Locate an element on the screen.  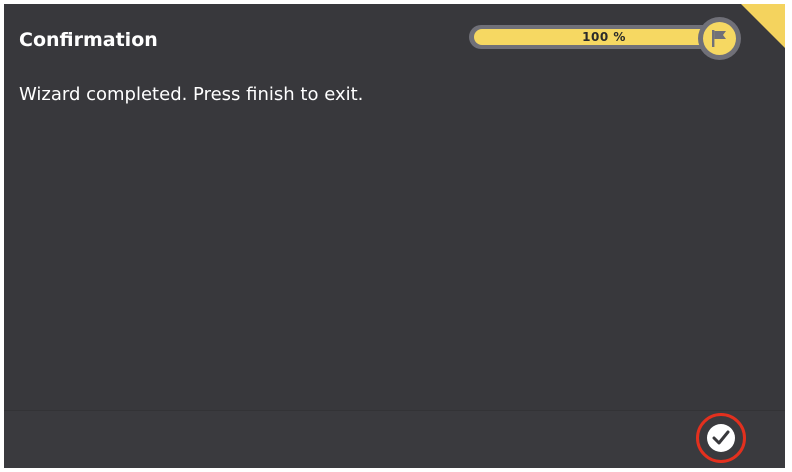
dialog-footer is located at coordinates (394, 439).